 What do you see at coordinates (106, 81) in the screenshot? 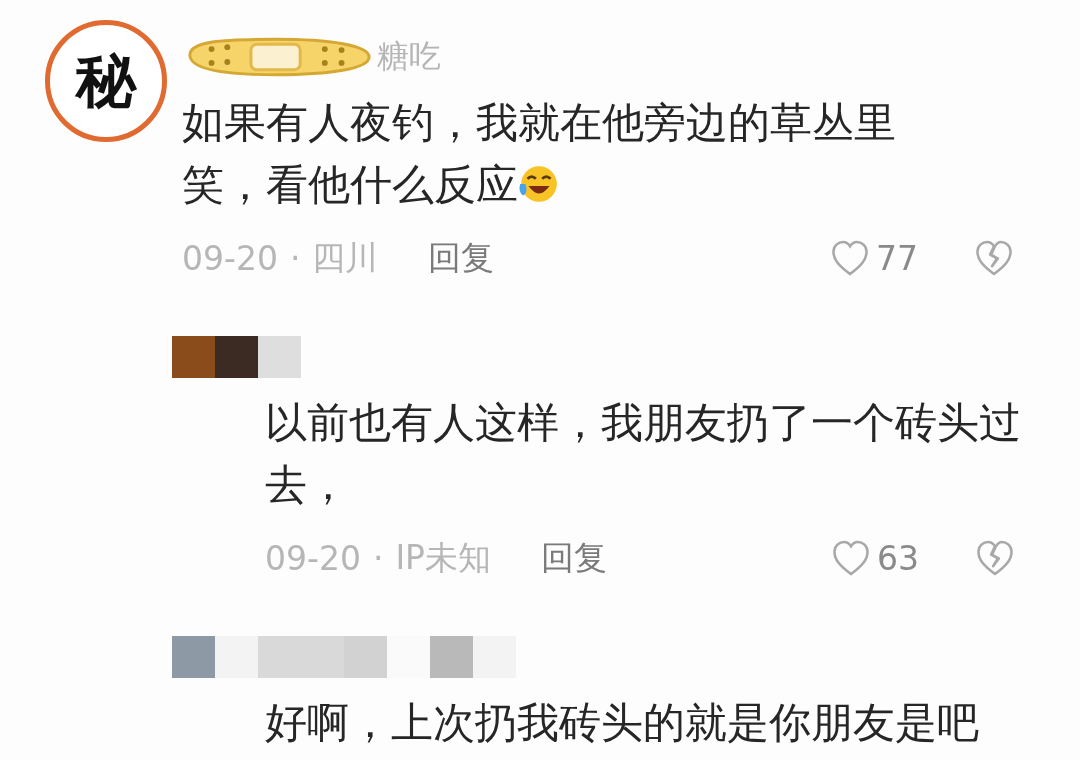
I see `avatar: 秘` at bounding box center [106, 81].